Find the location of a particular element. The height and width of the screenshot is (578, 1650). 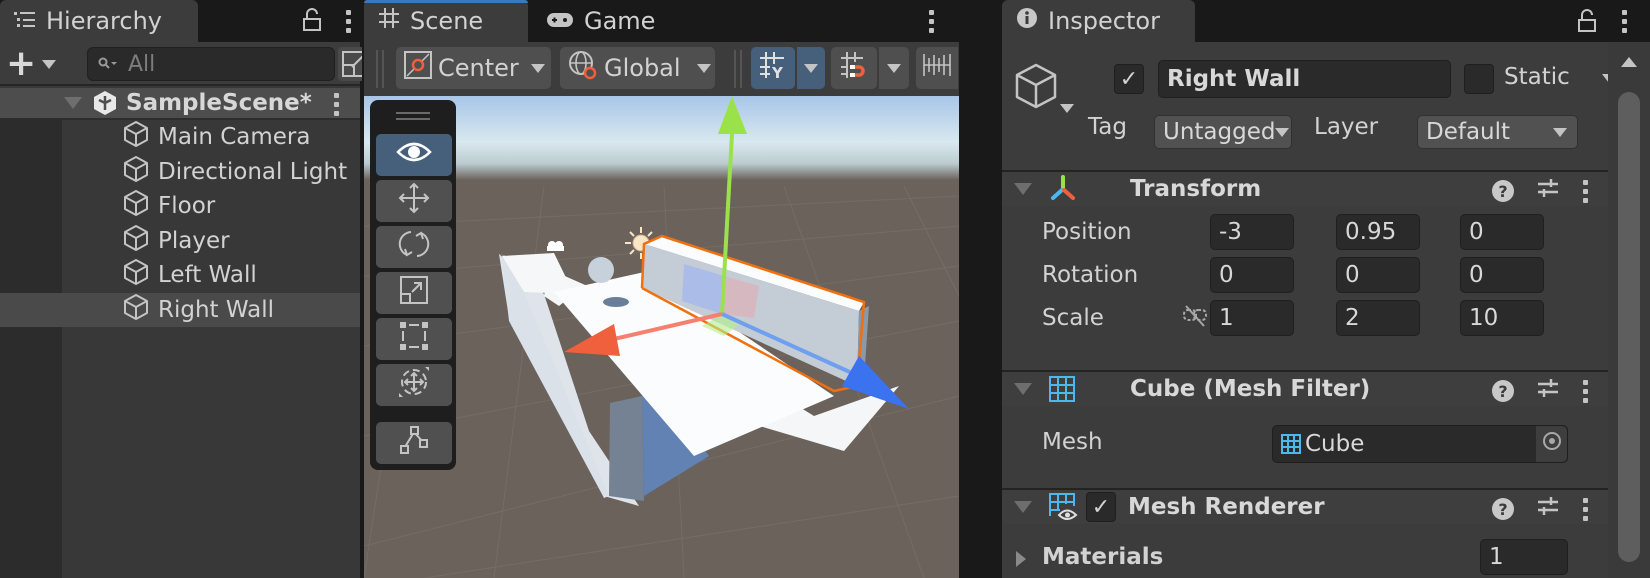

globe-icon is located at coordinates (583, 68).